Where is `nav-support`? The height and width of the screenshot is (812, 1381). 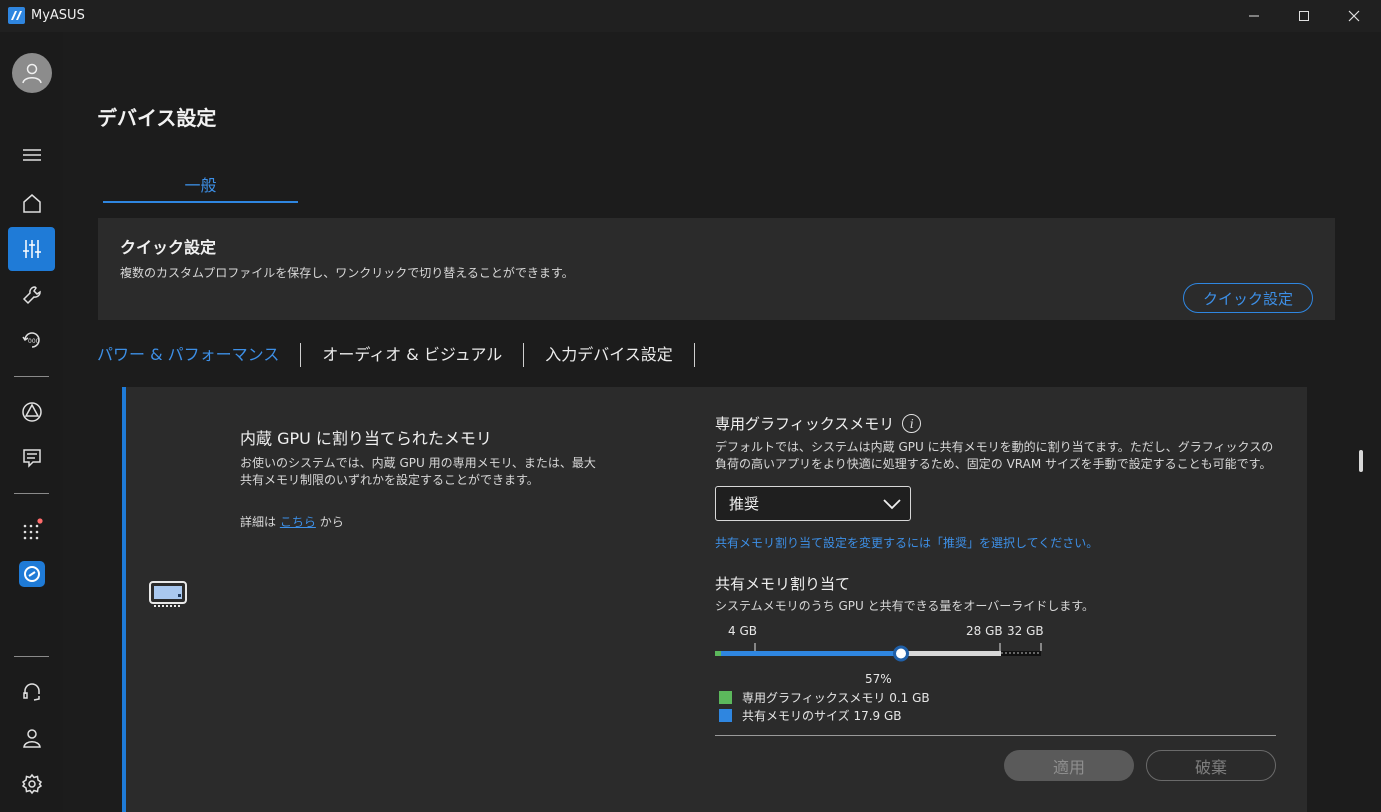 nav-support is located at coordinates (31, 295).